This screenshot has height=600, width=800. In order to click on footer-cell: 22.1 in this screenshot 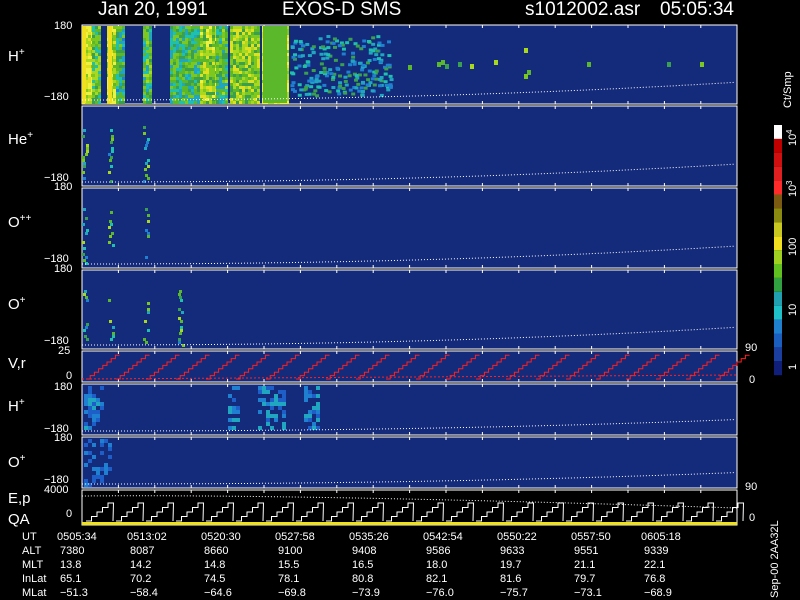, I will do `click(655, 565)`.